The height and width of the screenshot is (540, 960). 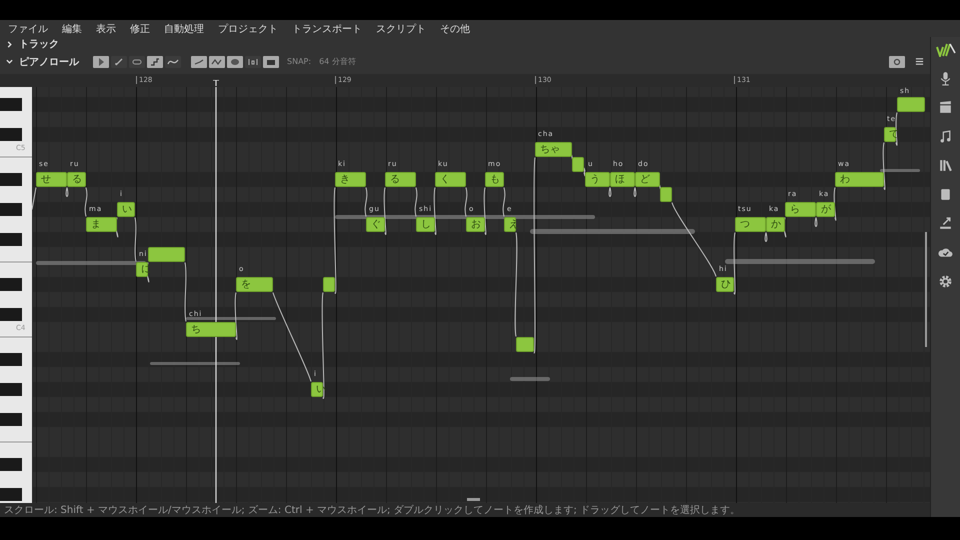 What do you see at coordinates (72, 29) in the screenshot?
I see `menu-item: 編集` at bounding box center [72, 29].